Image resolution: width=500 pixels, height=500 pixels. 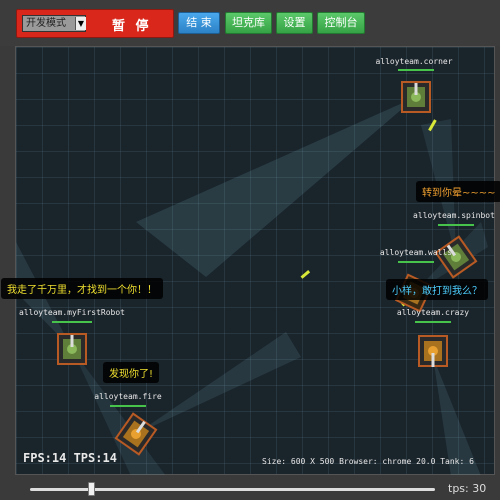 What do you see at coordinates (131, 372) in the screenshot?
I see `speech-bubble-fire: 发现你了!` at bounding box center [131, 372].